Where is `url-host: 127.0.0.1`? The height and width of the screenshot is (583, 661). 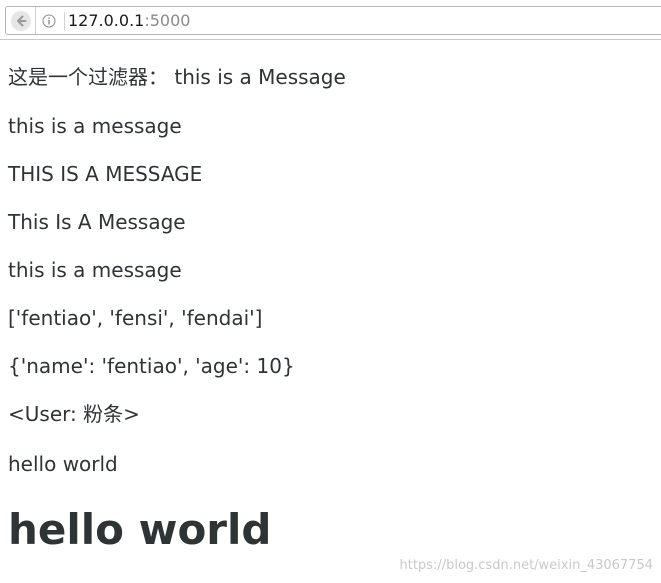
url-host: 127.0.0.1 is located at coordinates (106, 20).